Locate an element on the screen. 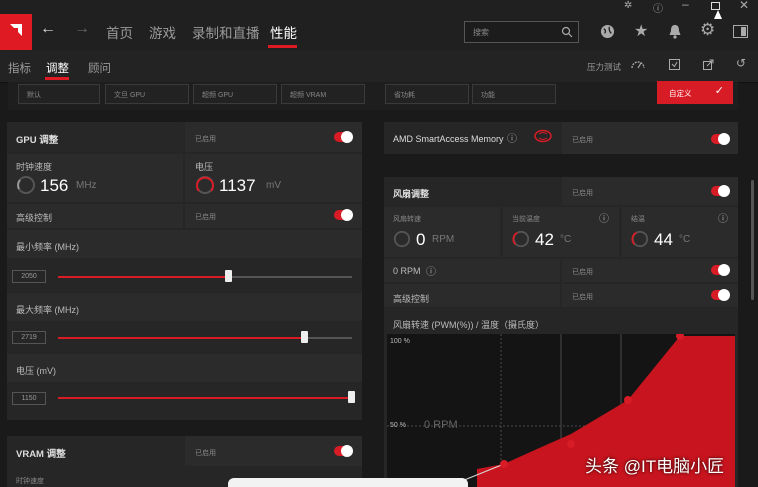 Image resolution: width=758 pixels, height=487 pixels. fan-curve-overlay-rpm: 0 RPM is located at coordinates (441, 425).